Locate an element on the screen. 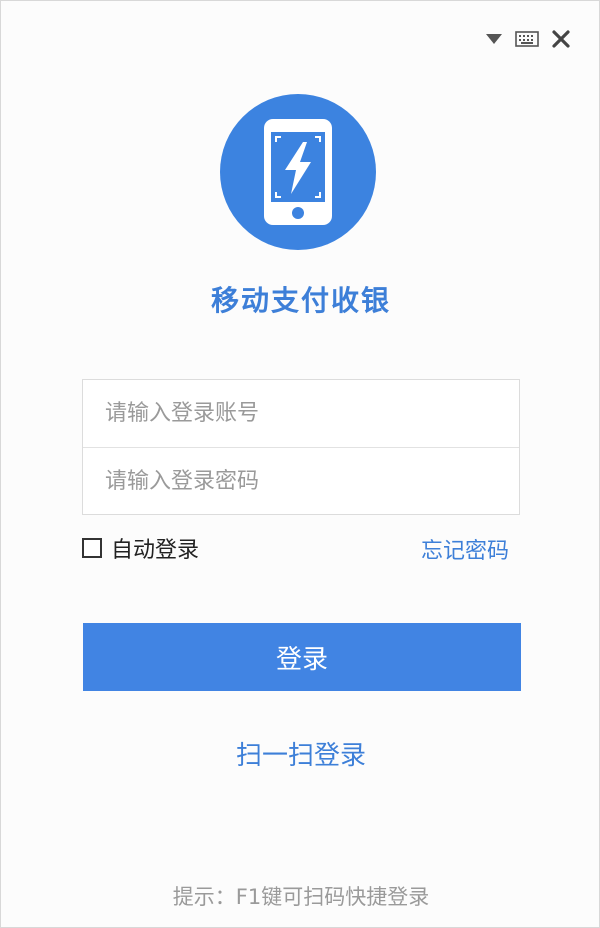 Image resolution: width=600 pixels, height=928 pixels. keyboard-icon is located at coordinates (527, 39).